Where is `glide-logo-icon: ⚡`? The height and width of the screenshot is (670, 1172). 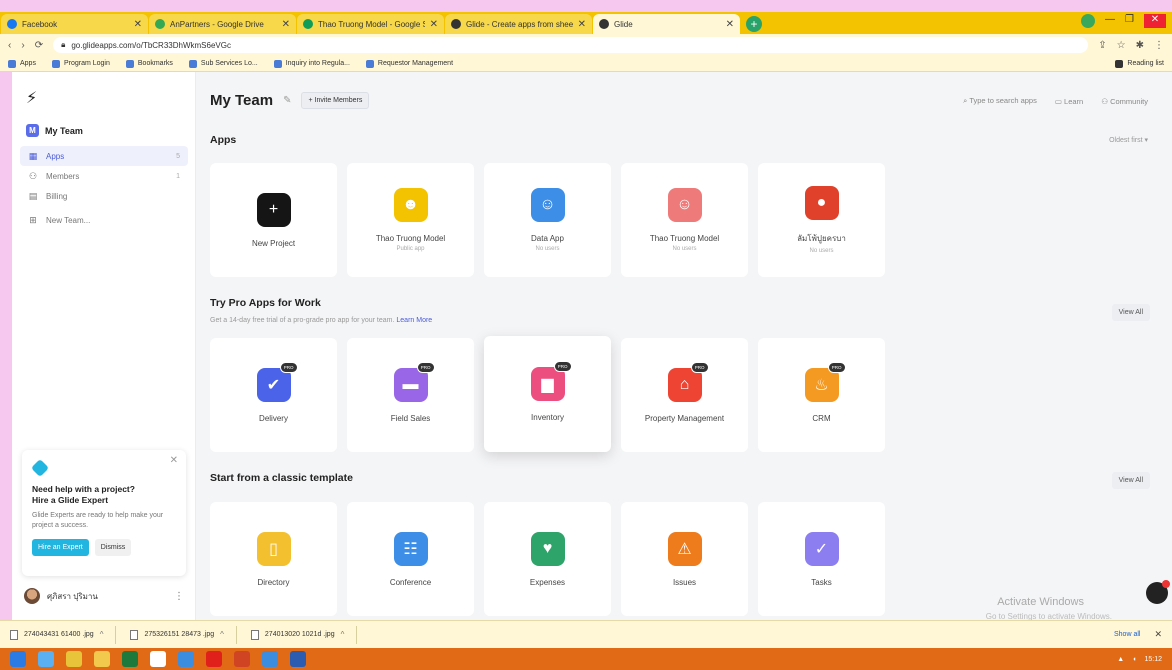 glide-logo-icon: ⚡ is located at coordinates (31, 98).